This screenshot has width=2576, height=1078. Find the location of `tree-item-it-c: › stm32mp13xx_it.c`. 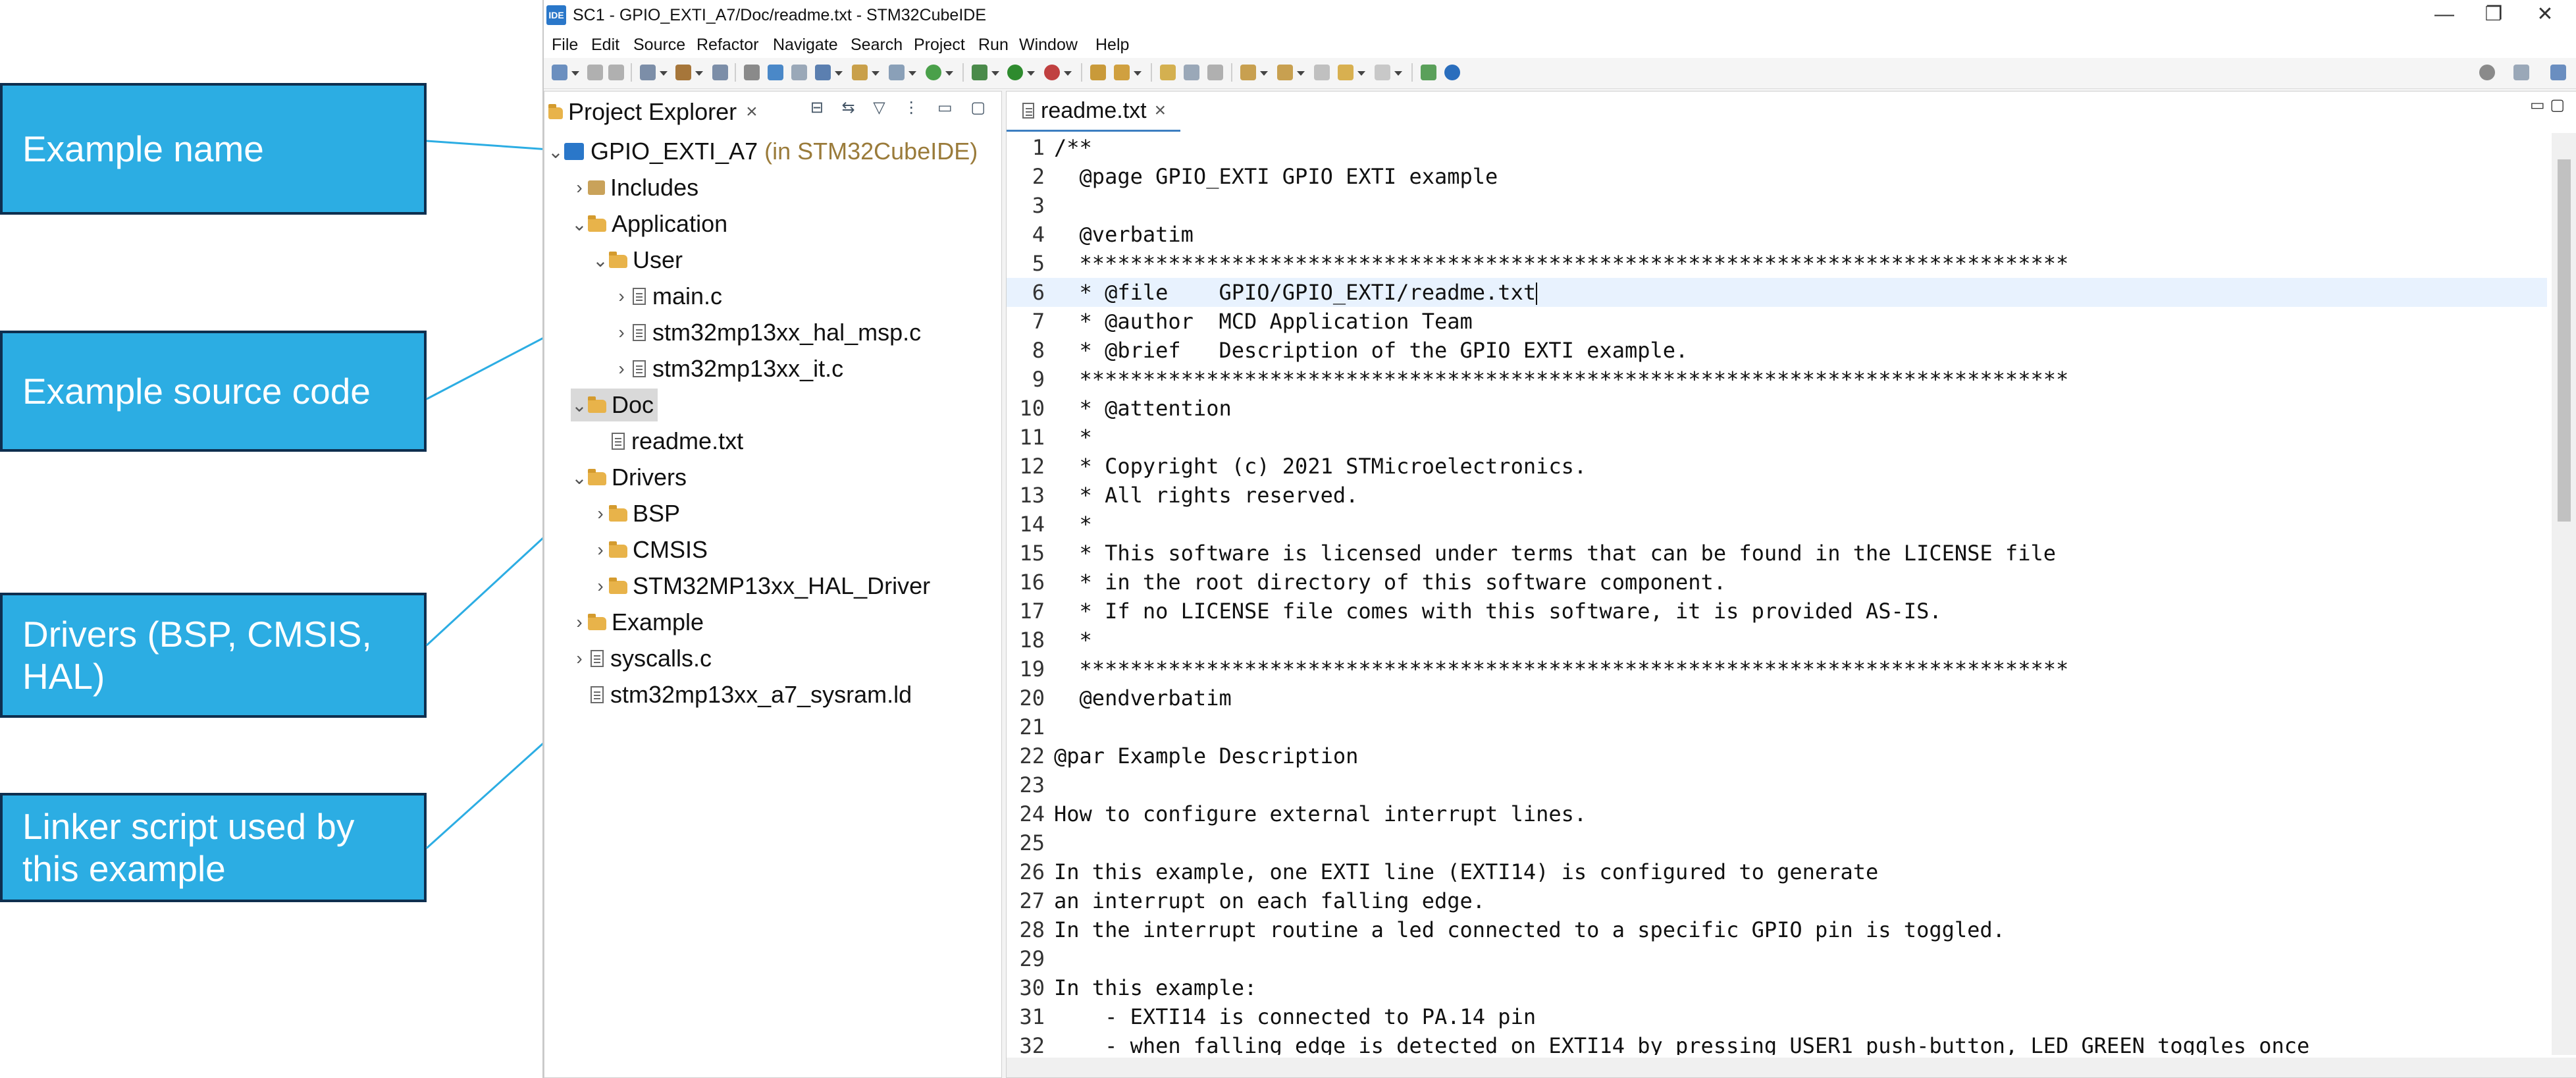

tree-item-it-c: › stm32mp13xx_it.c is located at coordinates (728, 368).